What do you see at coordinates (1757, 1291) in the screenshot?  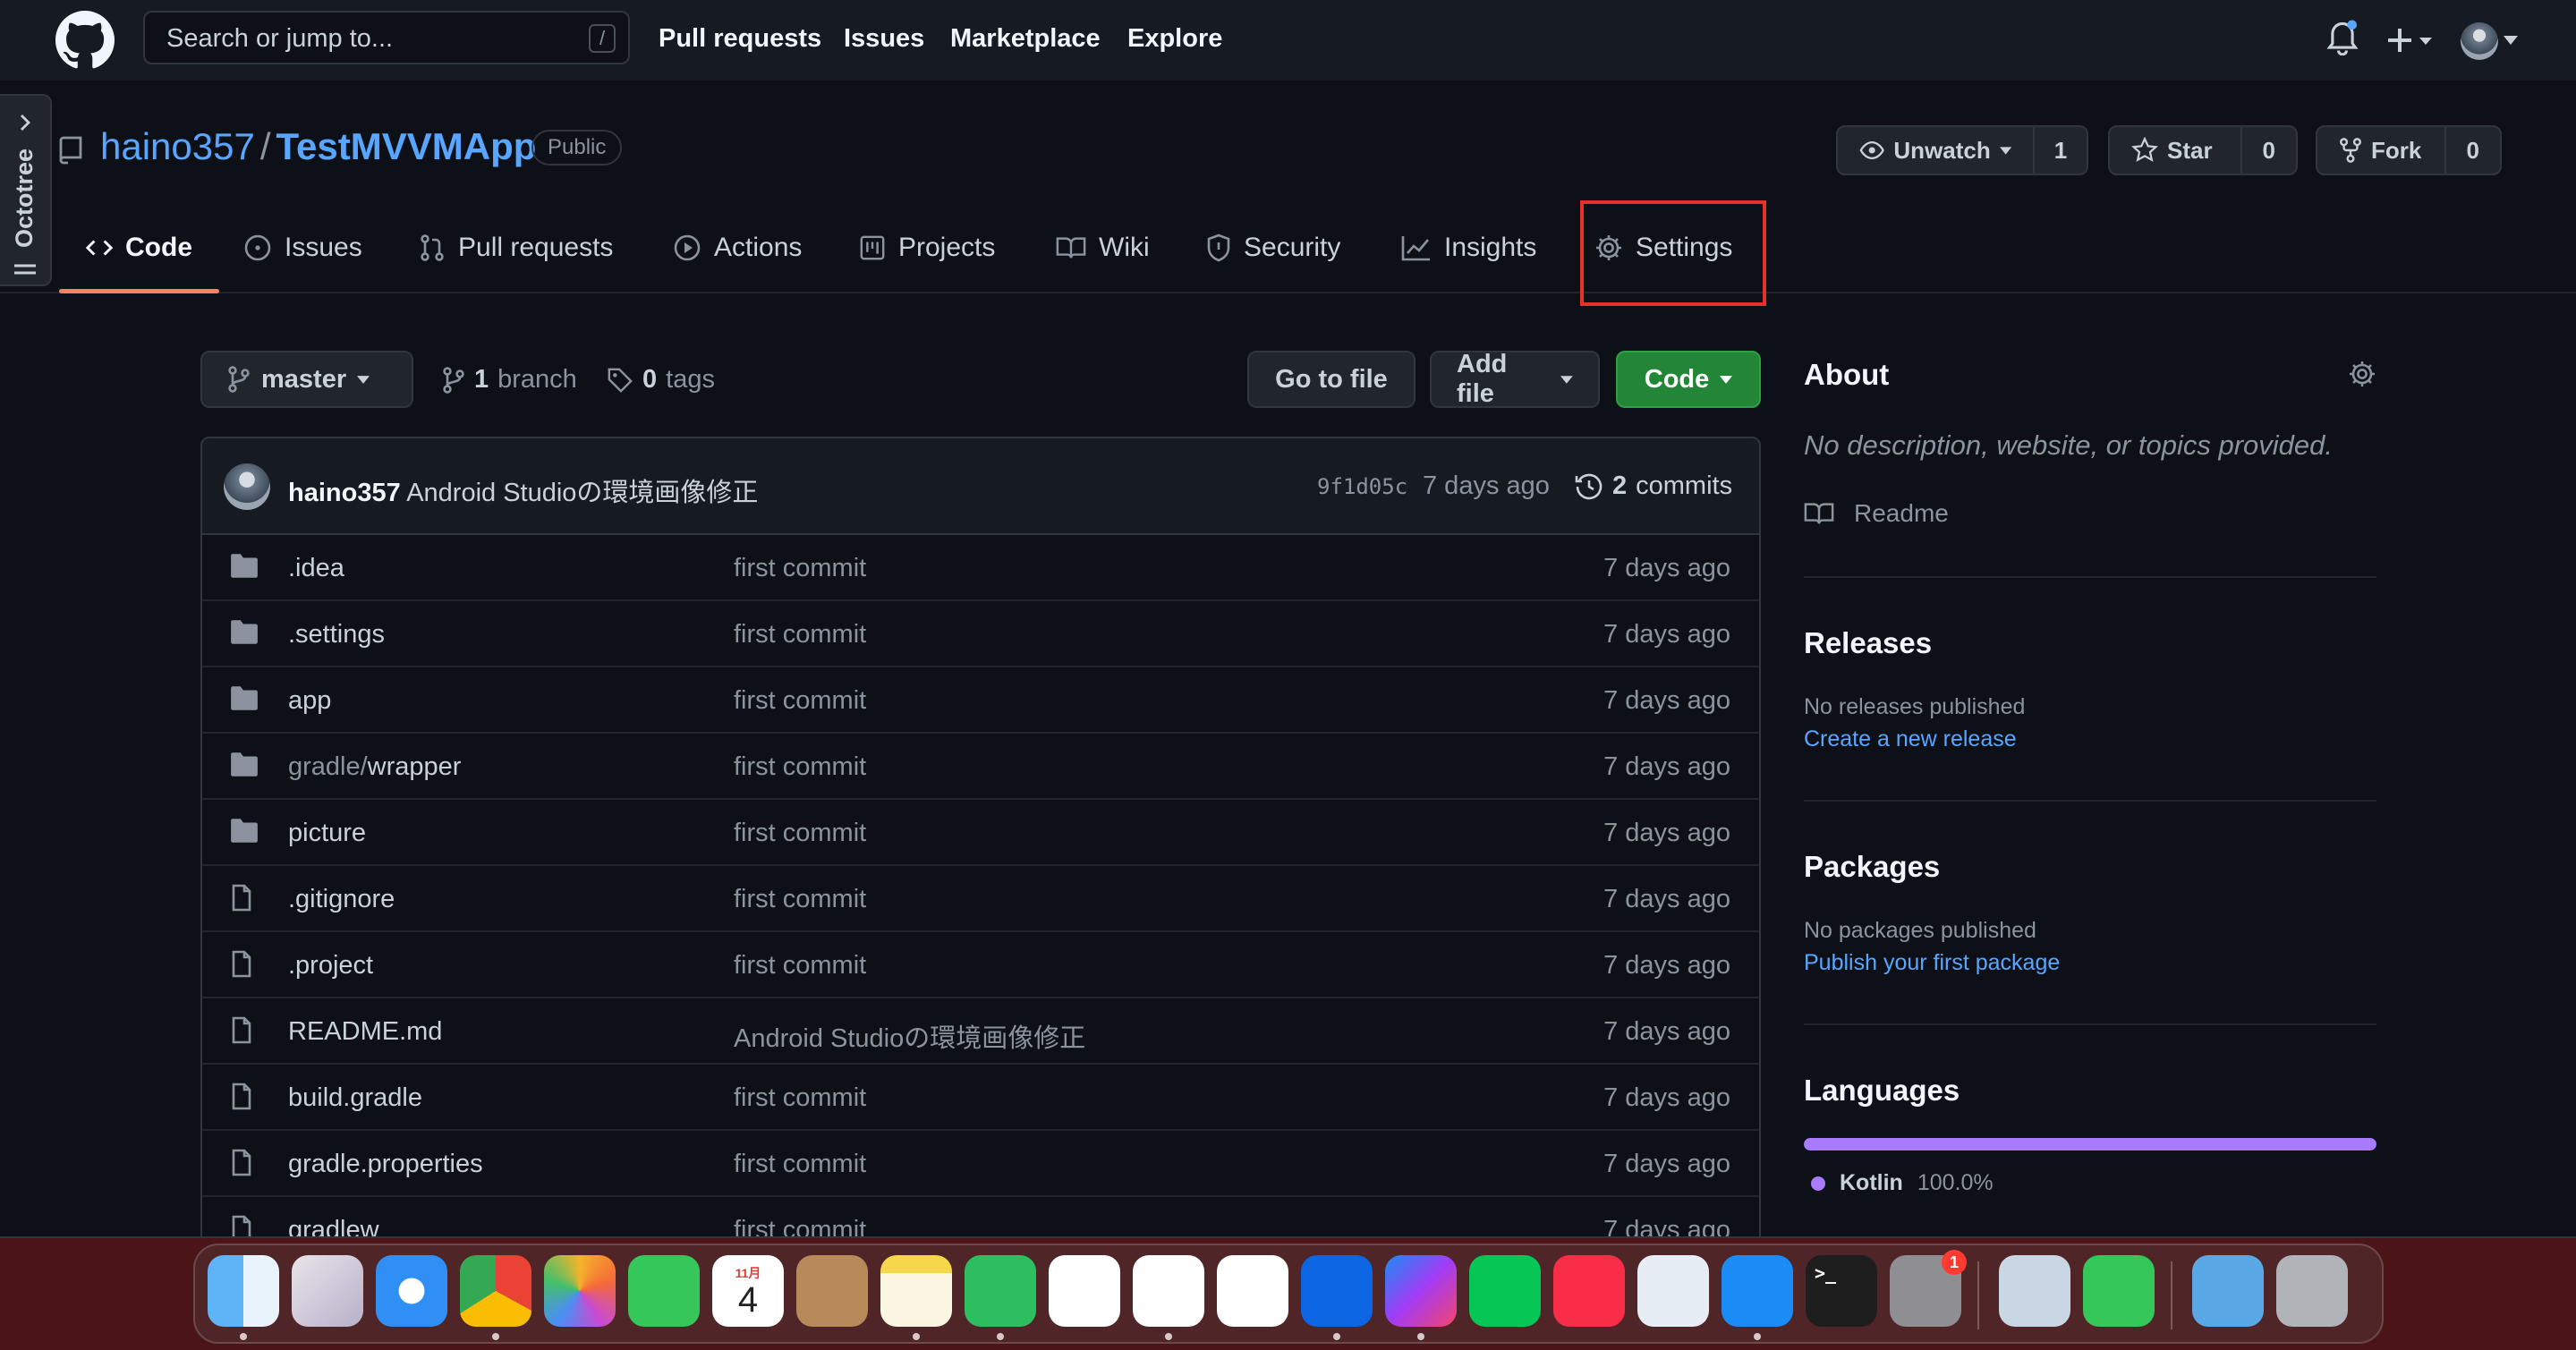 I see `app-store-icon` at bounding box center [1757, 1291].